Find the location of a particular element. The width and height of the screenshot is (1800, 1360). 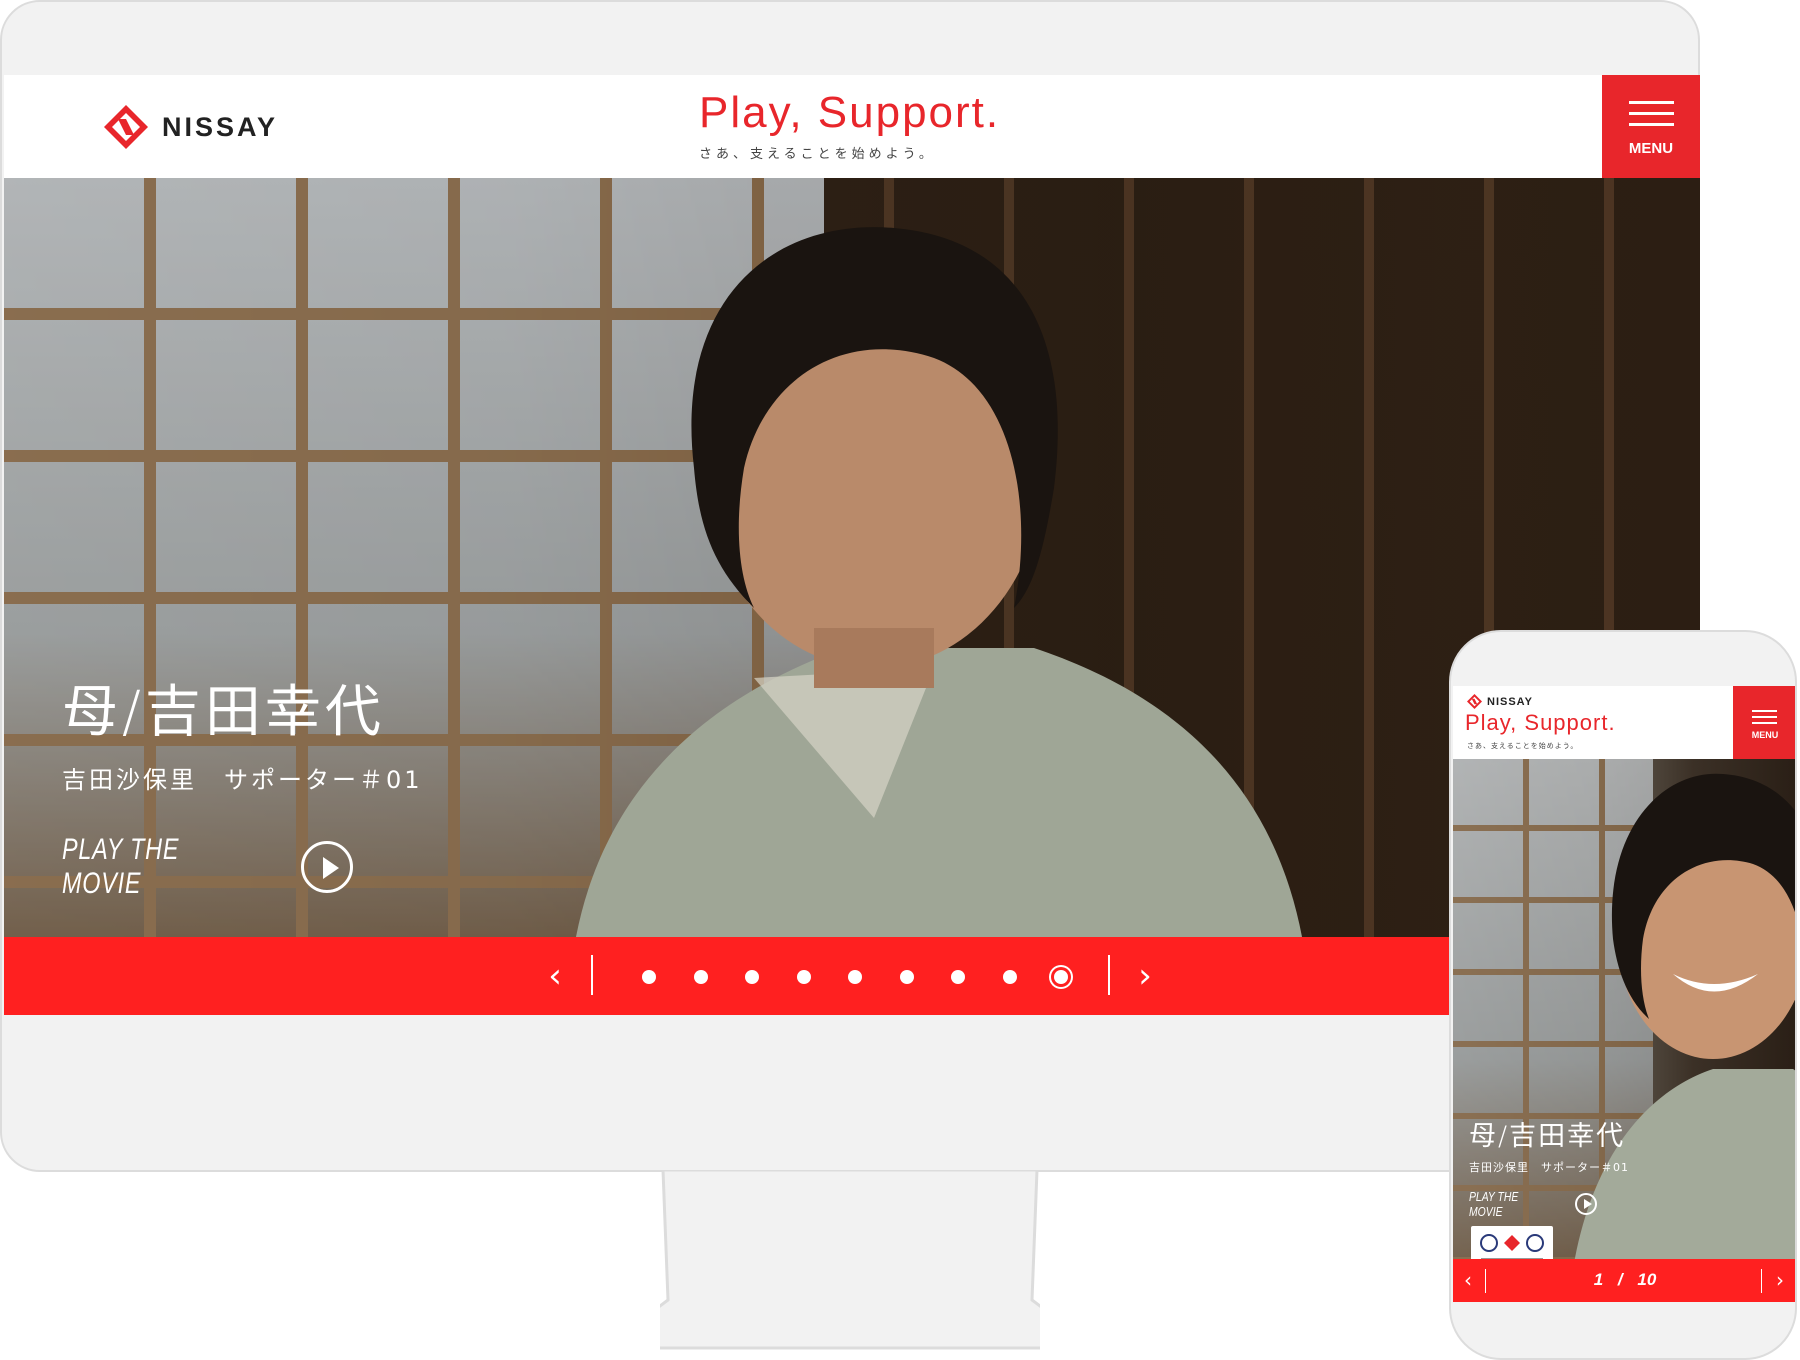

chevron-left-icon: ‹ is located at coordinates (555, 976).